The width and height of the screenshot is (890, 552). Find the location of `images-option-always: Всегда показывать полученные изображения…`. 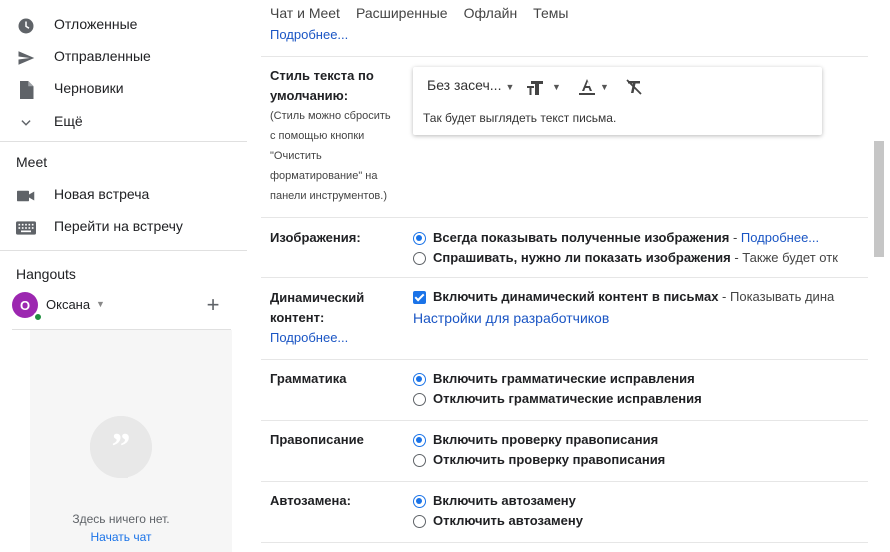

images-option-always: Всегда показывать полученные изображения… is located at coordinates (616, 238).